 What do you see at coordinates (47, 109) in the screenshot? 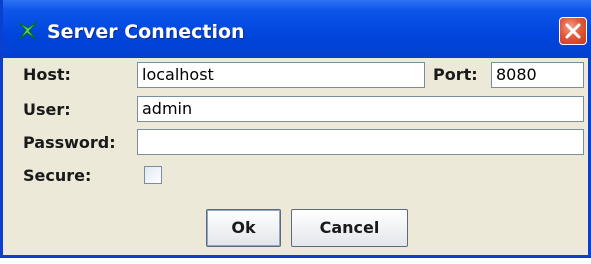
I see `user-label: User:` at bounding box center [47, 109].